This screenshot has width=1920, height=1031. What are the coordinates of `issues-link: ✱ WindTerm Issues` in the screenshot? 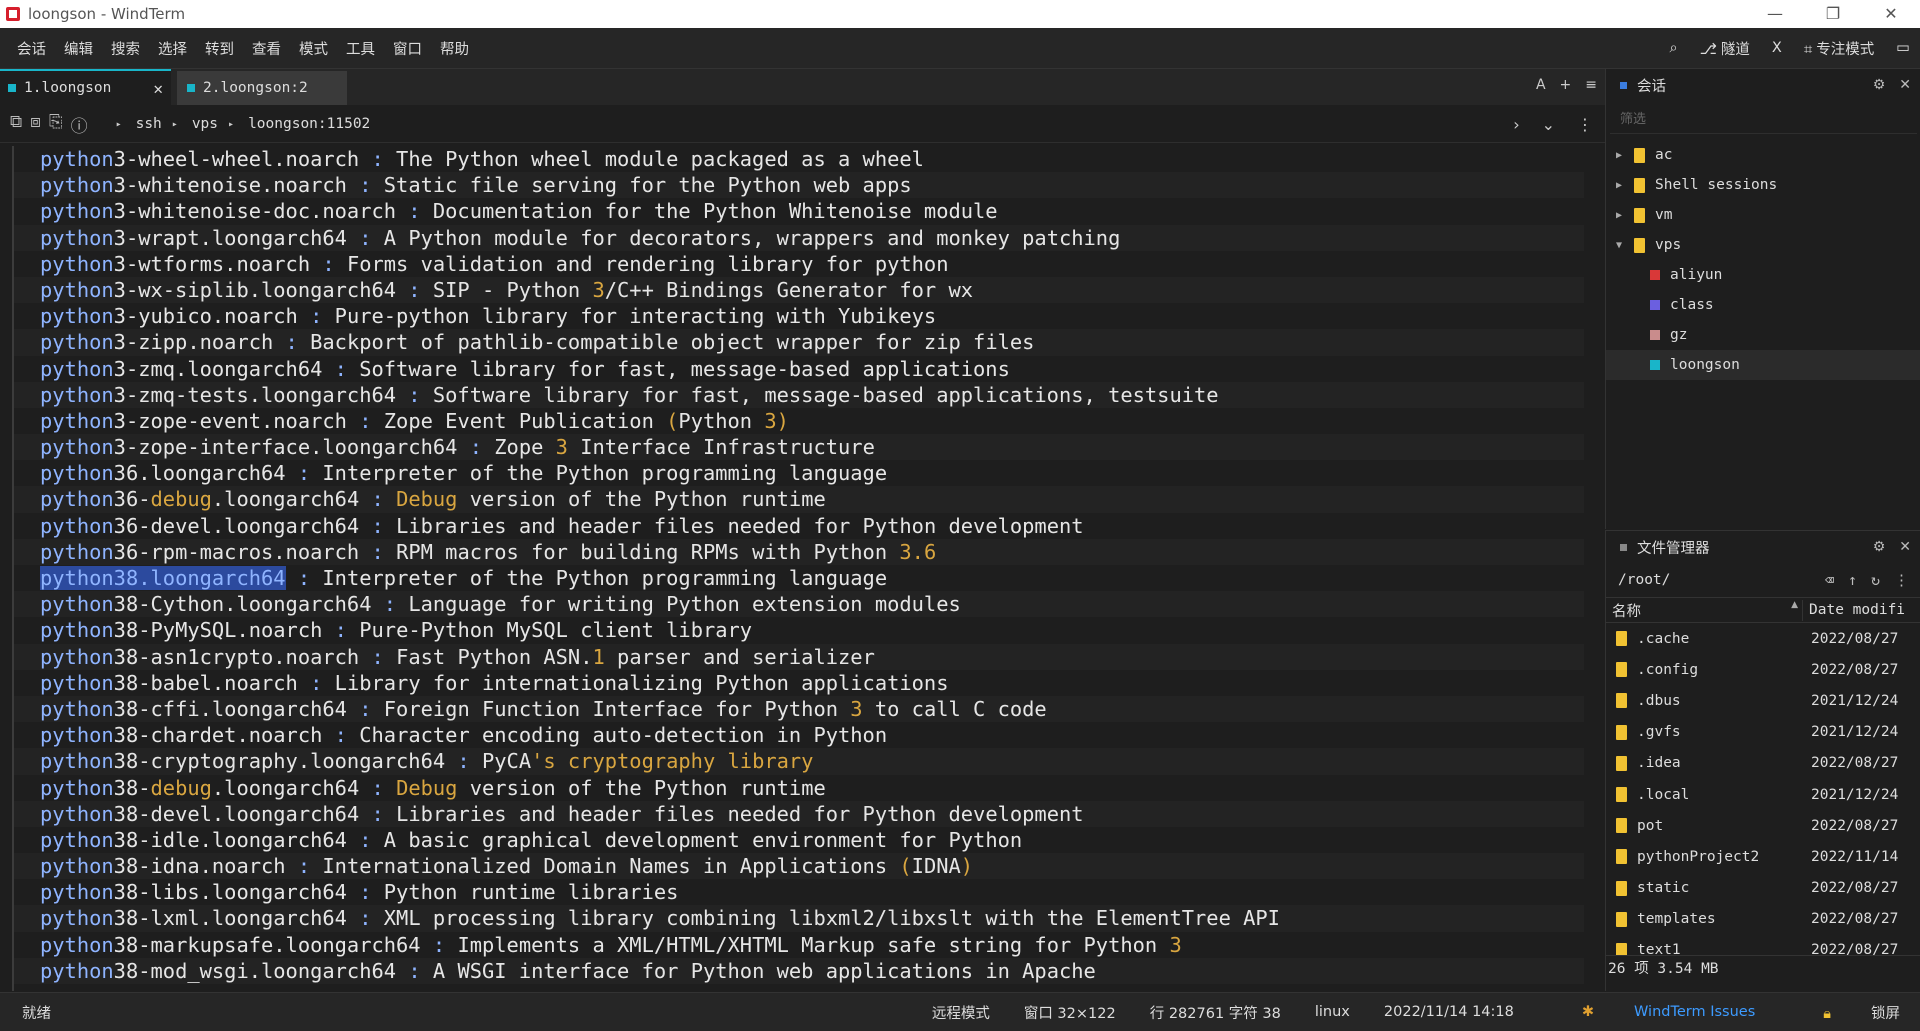 It's located at (1651, 1012).